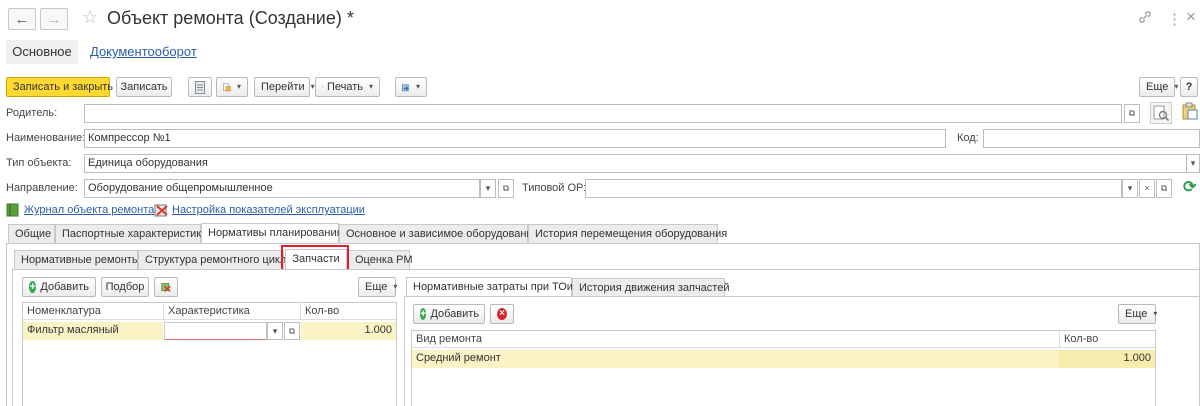  Describe the element at coordinates (488, 188) in the screenshot. I see `direction-dropdown-button: ▾` at that location.